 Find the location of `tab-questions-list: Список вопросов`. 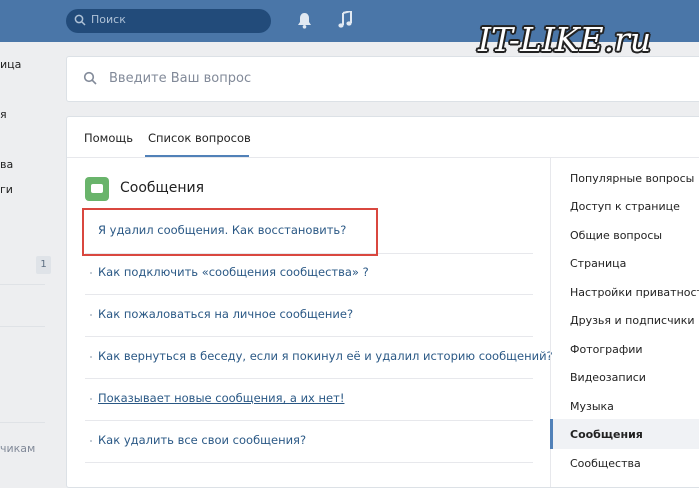

tab-questions-list: Список вопросов is located at coordinates (199, 138).